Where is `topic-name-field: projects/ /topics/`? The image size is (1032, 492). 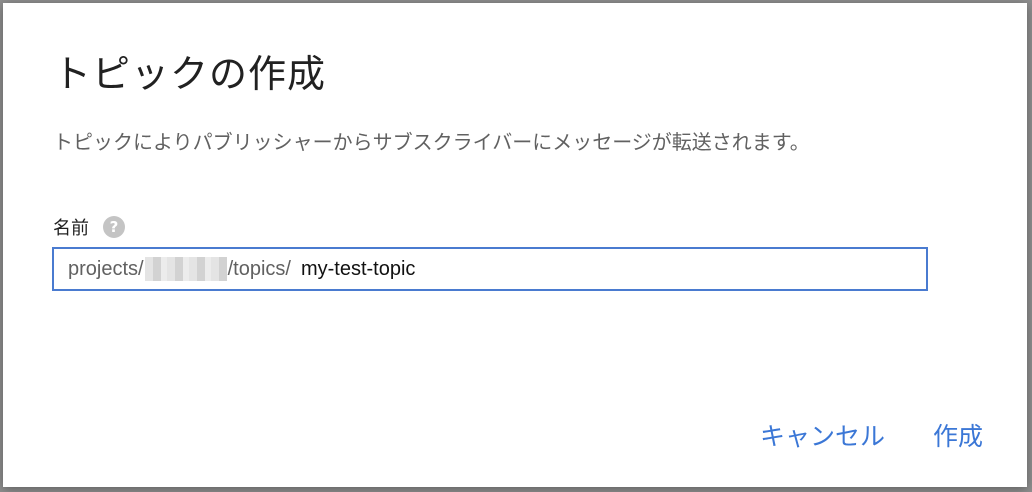
topic-name-field: projects/ /topics/ is located at coordinates (490, 269).